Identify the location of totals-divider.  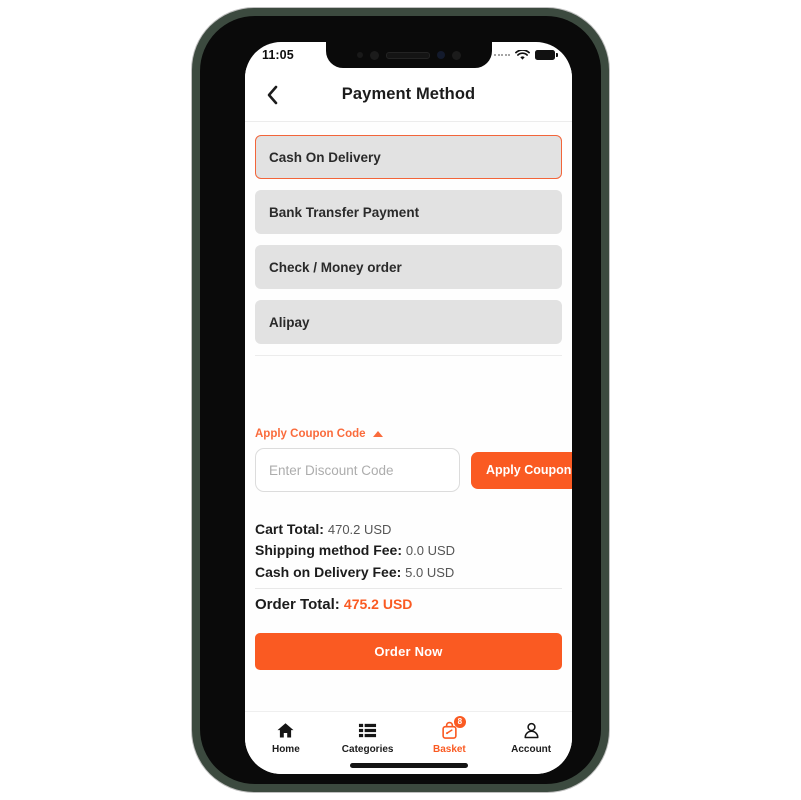
(408, 588).